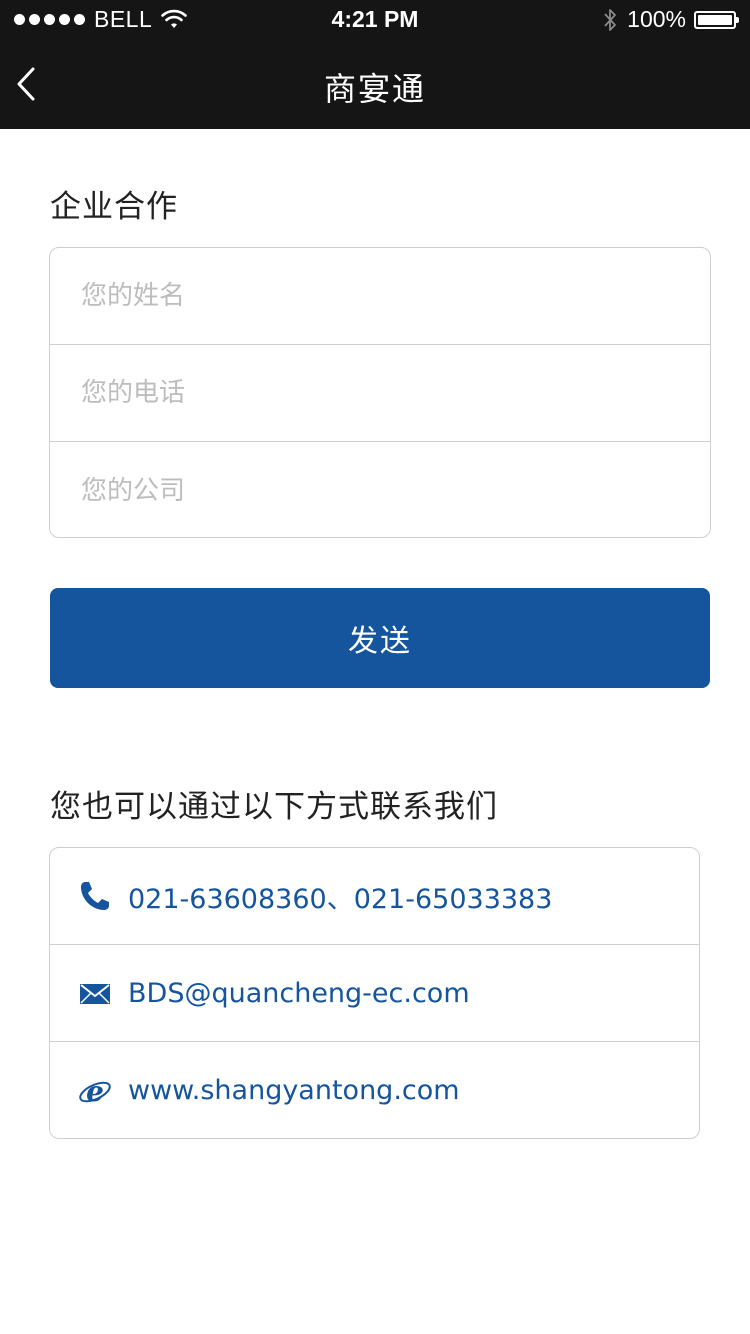 This screenshot has height=1334, width=750. I want to click on company-input, so click(380, 489).